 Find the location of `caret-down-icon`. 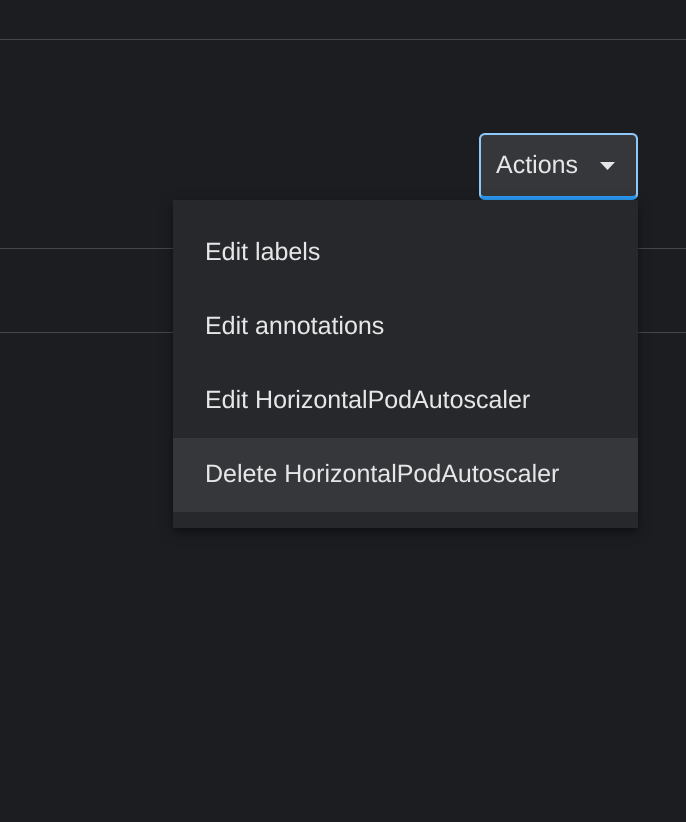

caret-down-icon is located at coordinates (607, 166).